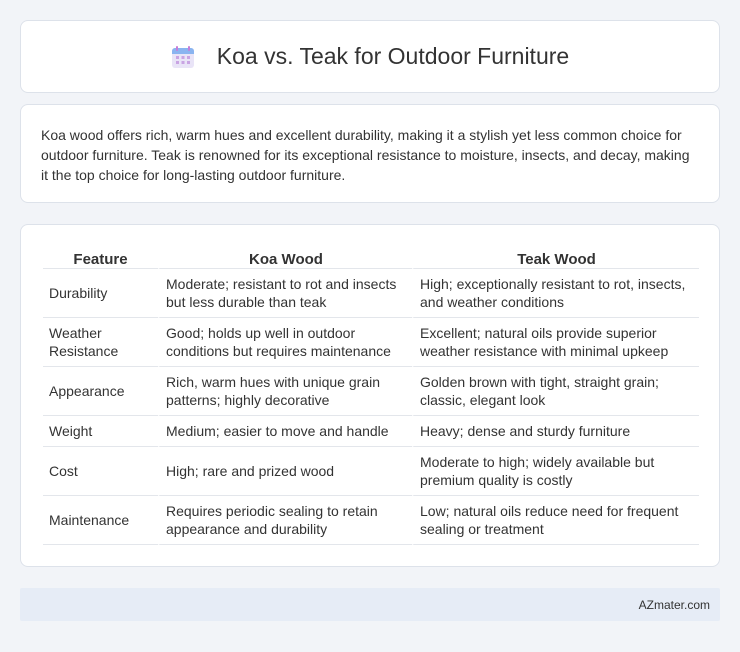 This screenshot has width=740, height=652. I want to click on feature-cell: Maintenance, so click(100, 520).